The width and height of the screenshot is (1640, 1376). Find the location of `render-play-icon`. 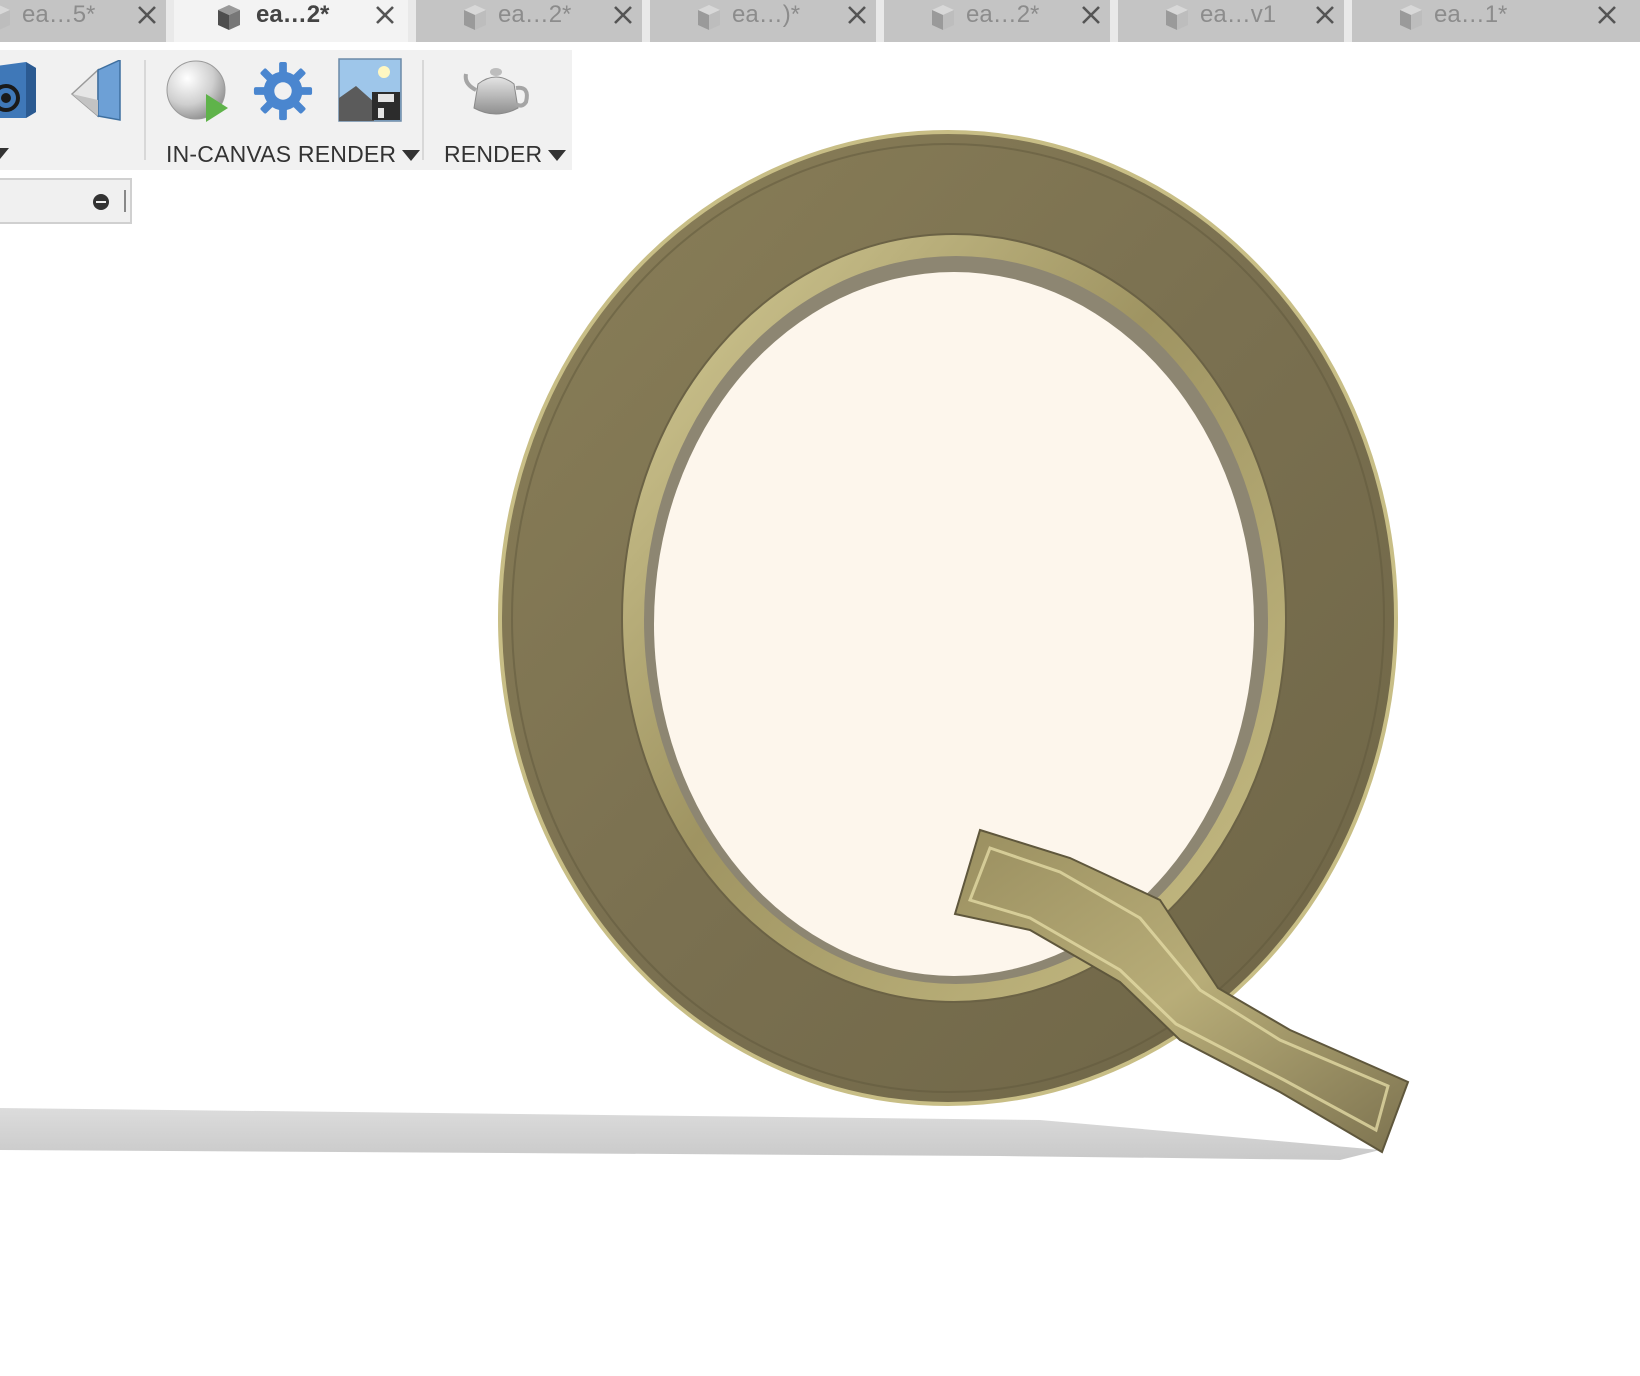

render-play-icon is located at coordinates (198, 90).